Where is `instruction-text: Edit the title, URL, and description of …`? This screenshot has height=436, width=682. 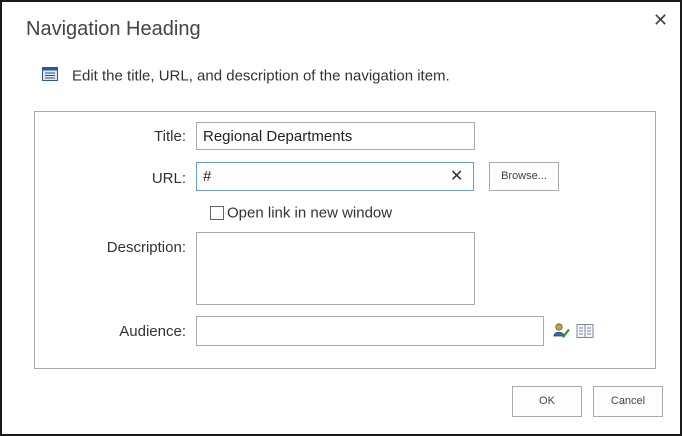
instruction-text: Edit the title, URL, and description of … is located at coordinates (261, 76).